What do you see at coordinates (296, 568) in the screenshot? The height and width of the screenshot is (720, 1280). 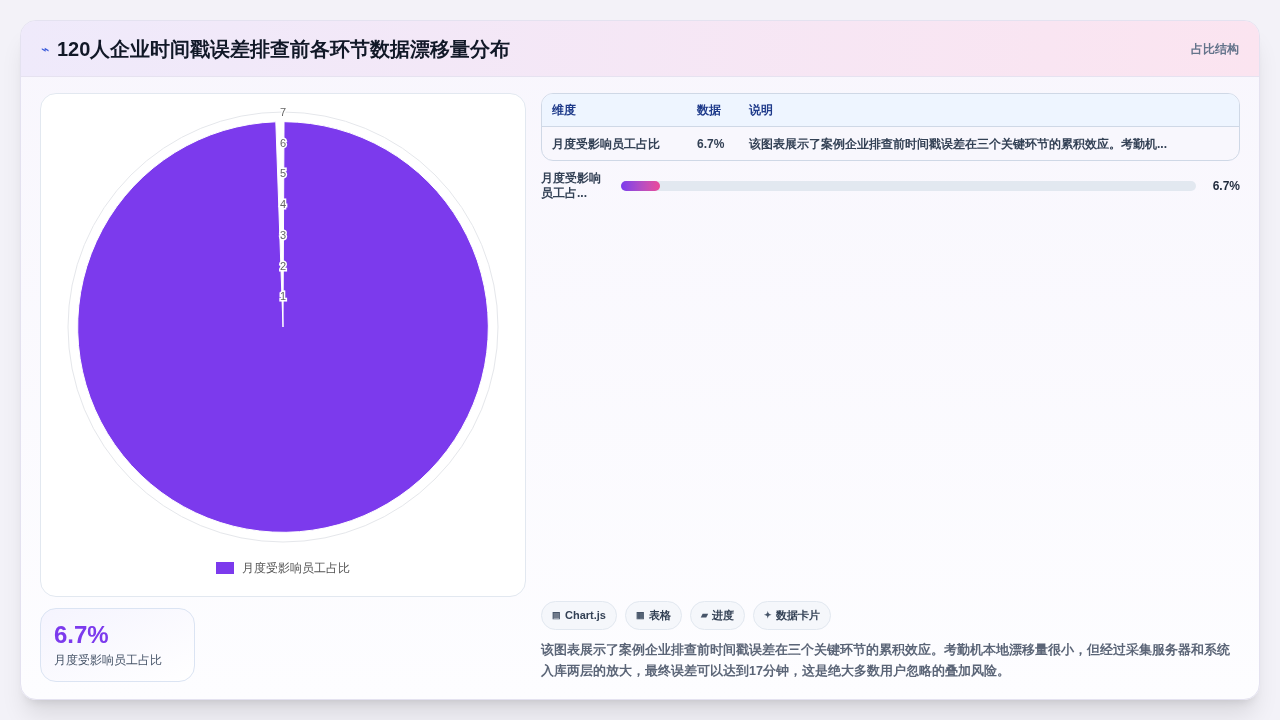 I see `legend-label: 月度受影响员工占比` at bounding box center [296, 568].